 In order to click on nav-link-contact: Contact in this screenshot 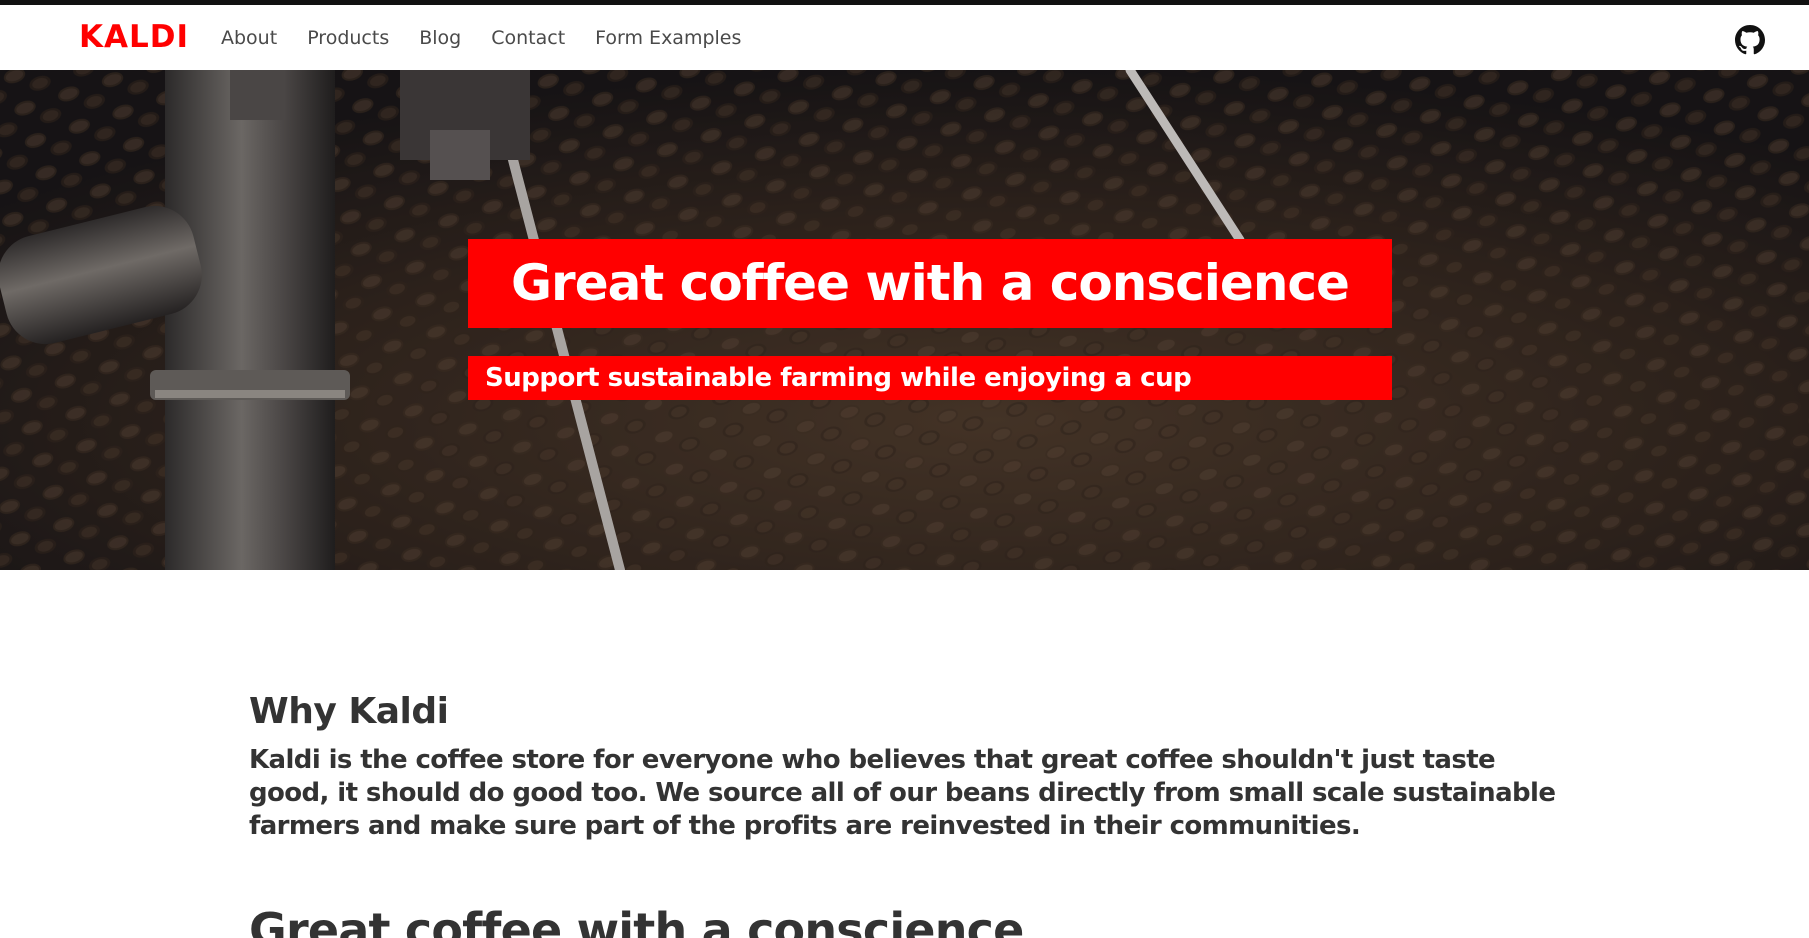, I will do `click(528, 38)`.